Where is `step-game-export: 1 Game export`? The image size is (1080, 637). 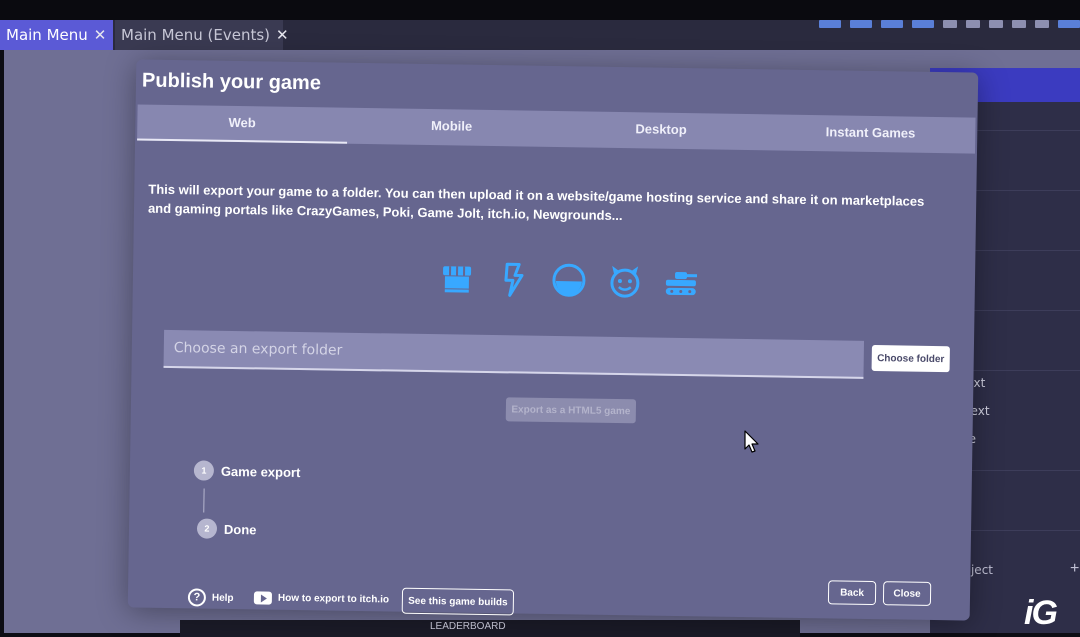
step-game-export: 1 Game export is located at coordinates (247, 471).